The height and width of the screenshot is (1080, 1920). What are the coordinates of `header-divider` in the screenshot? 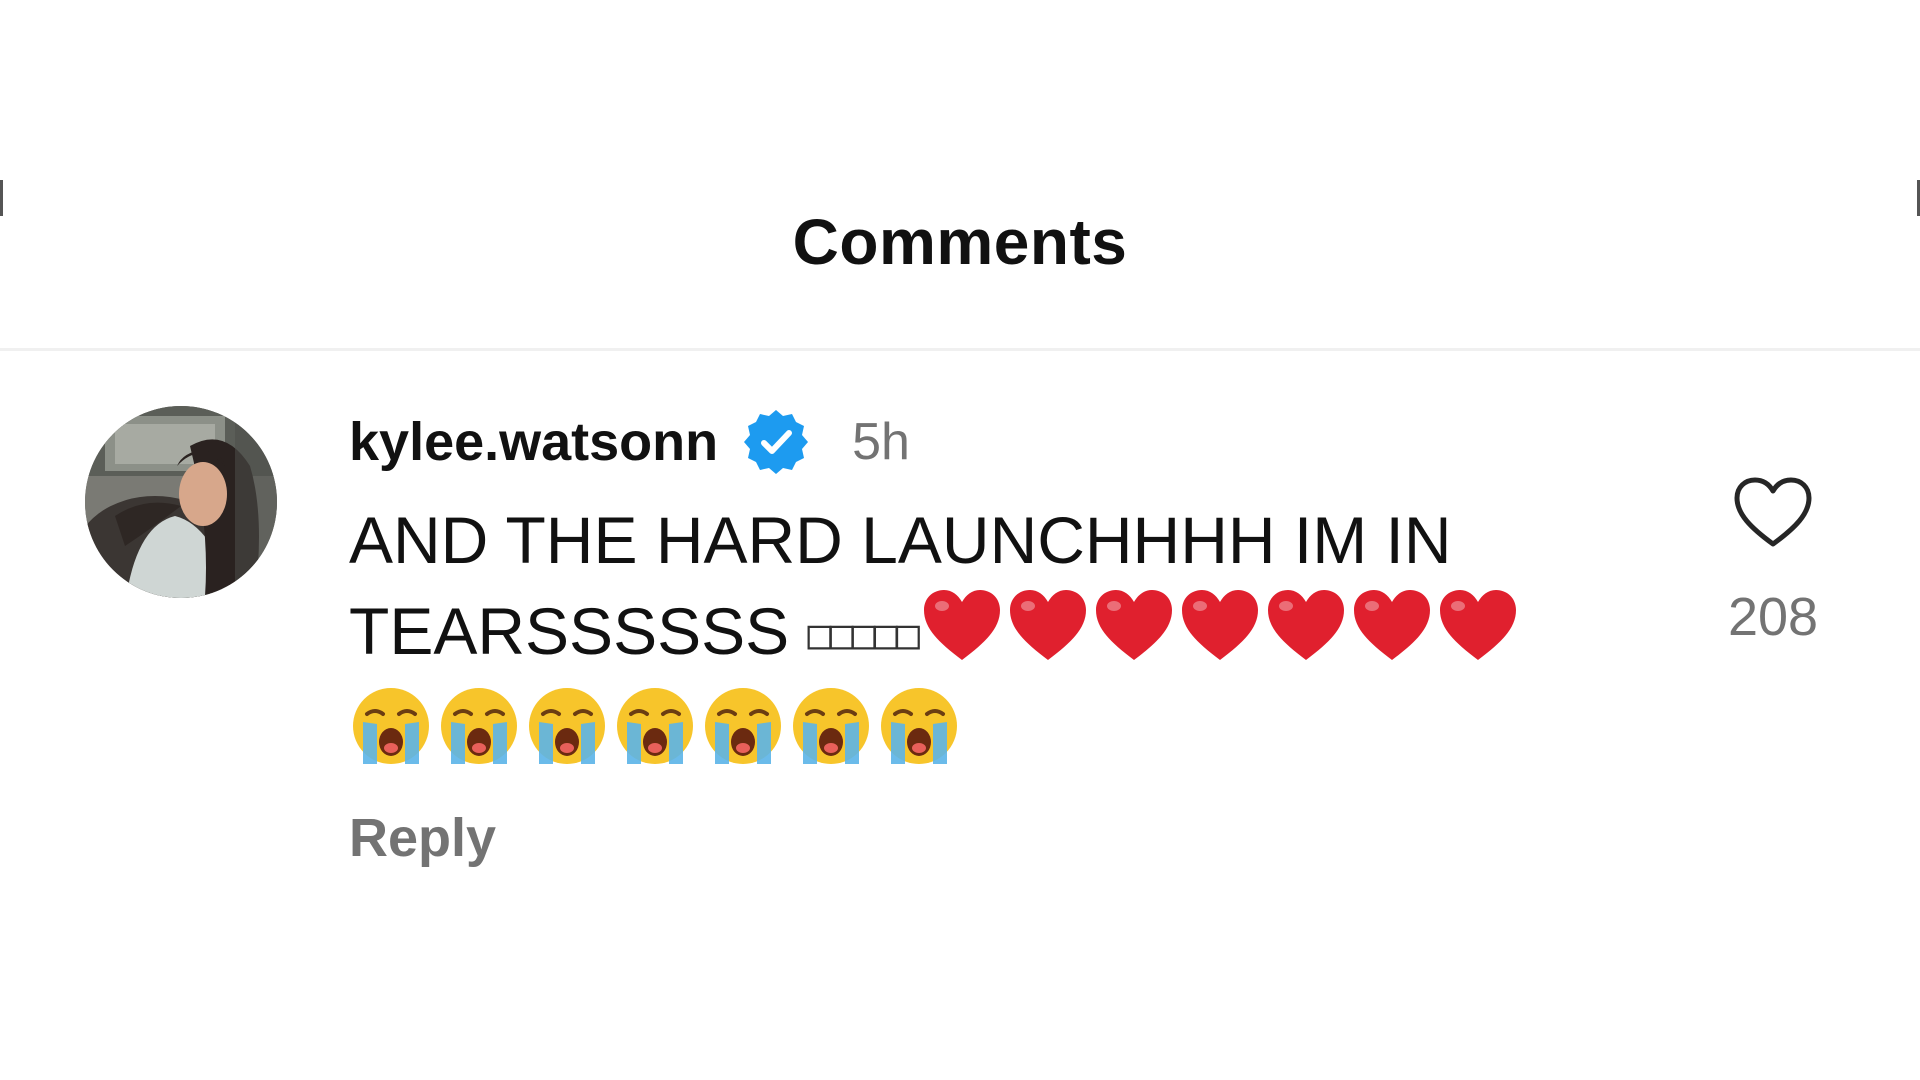 It's located at (960, 349).